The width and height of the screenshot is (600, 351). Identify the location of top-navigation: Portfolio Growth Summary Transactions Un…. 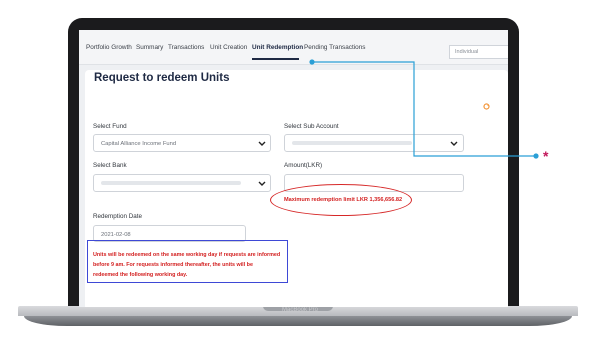
(293, 47).